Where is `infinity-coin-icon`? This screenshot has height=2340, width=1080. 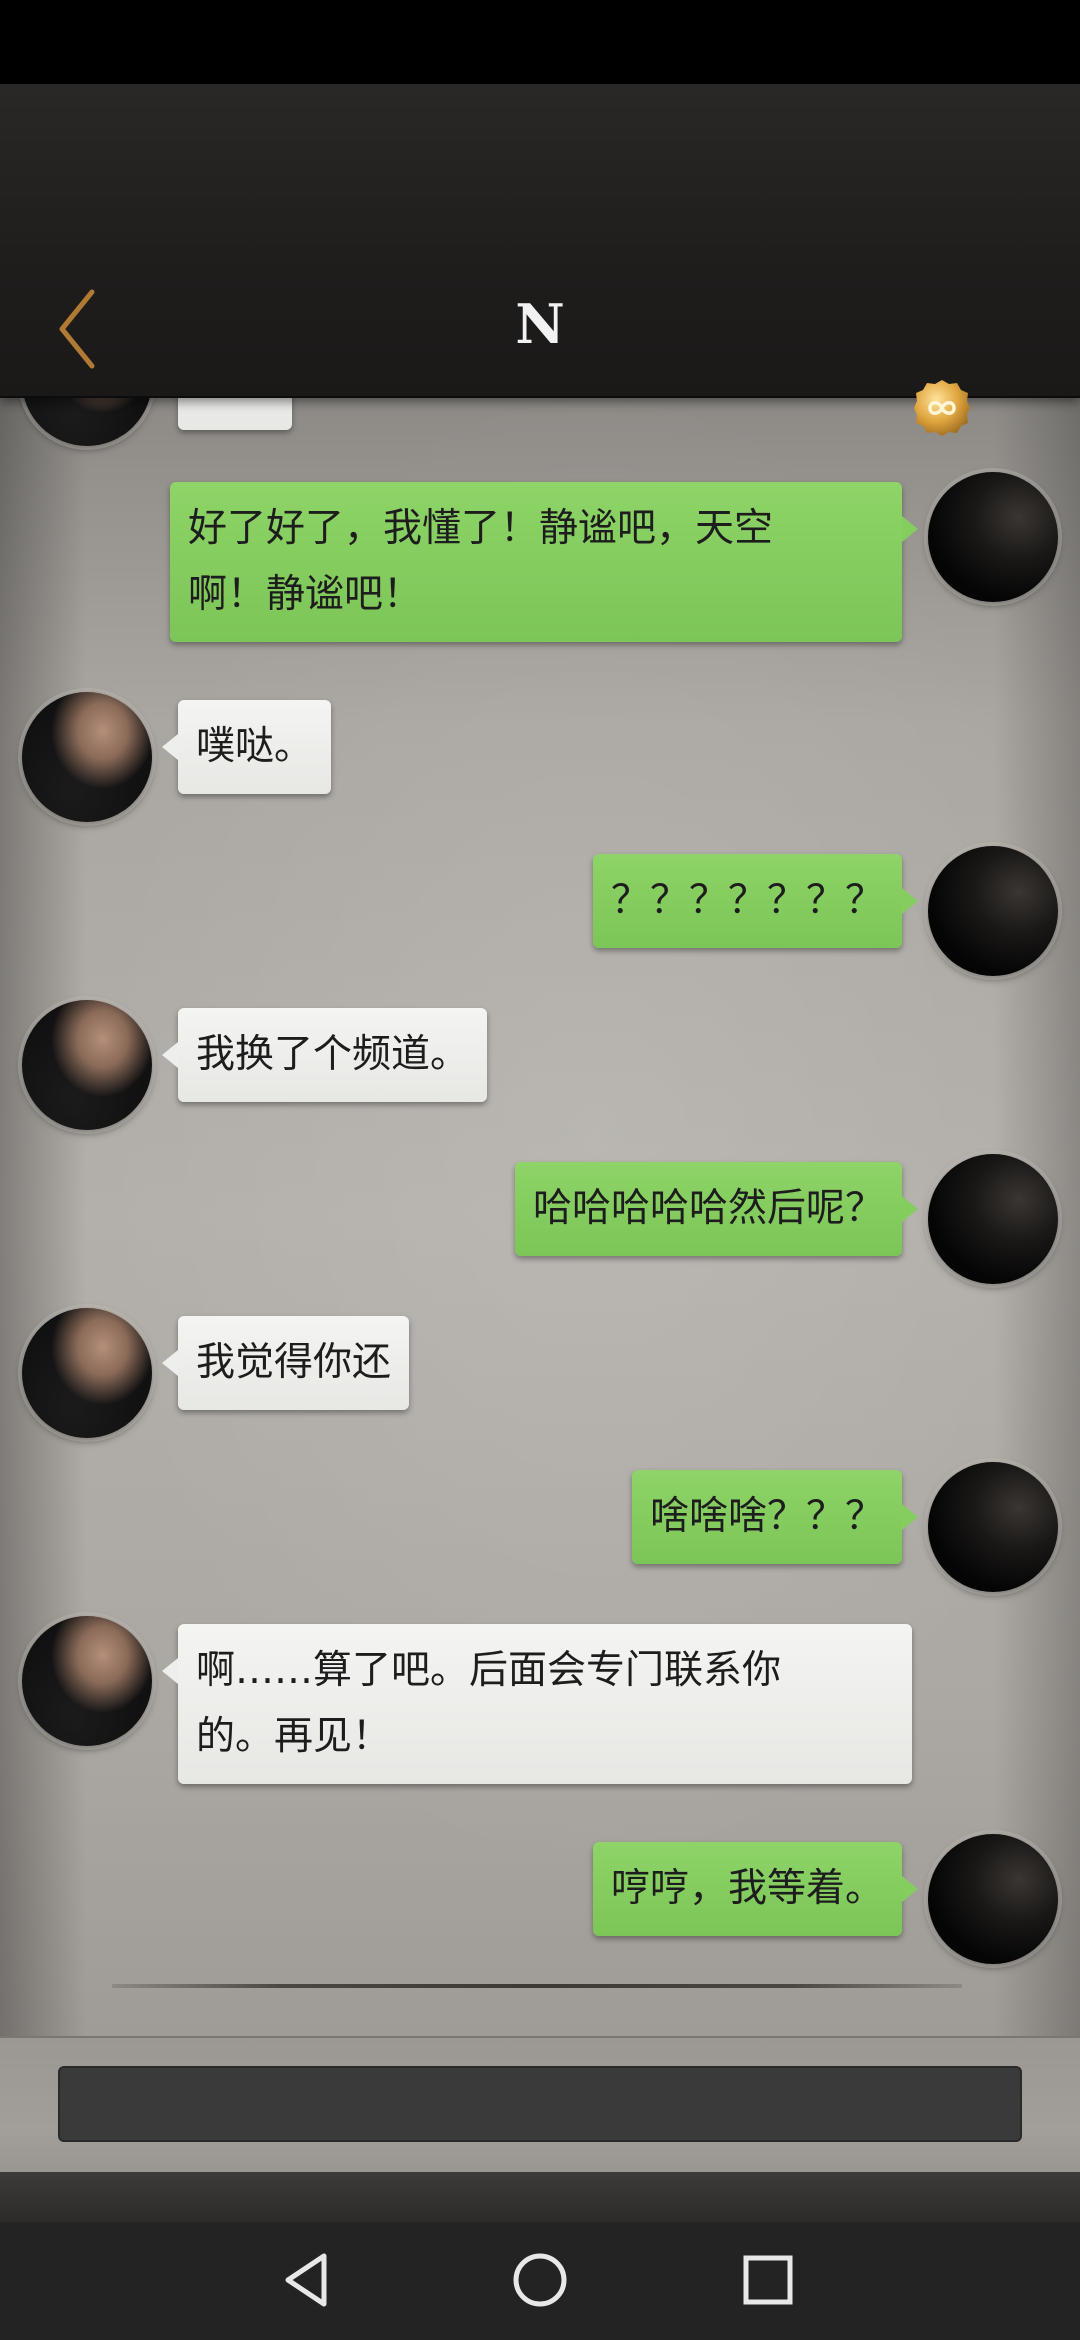
infinity-coin-icon is located at coordinates (942, 408).